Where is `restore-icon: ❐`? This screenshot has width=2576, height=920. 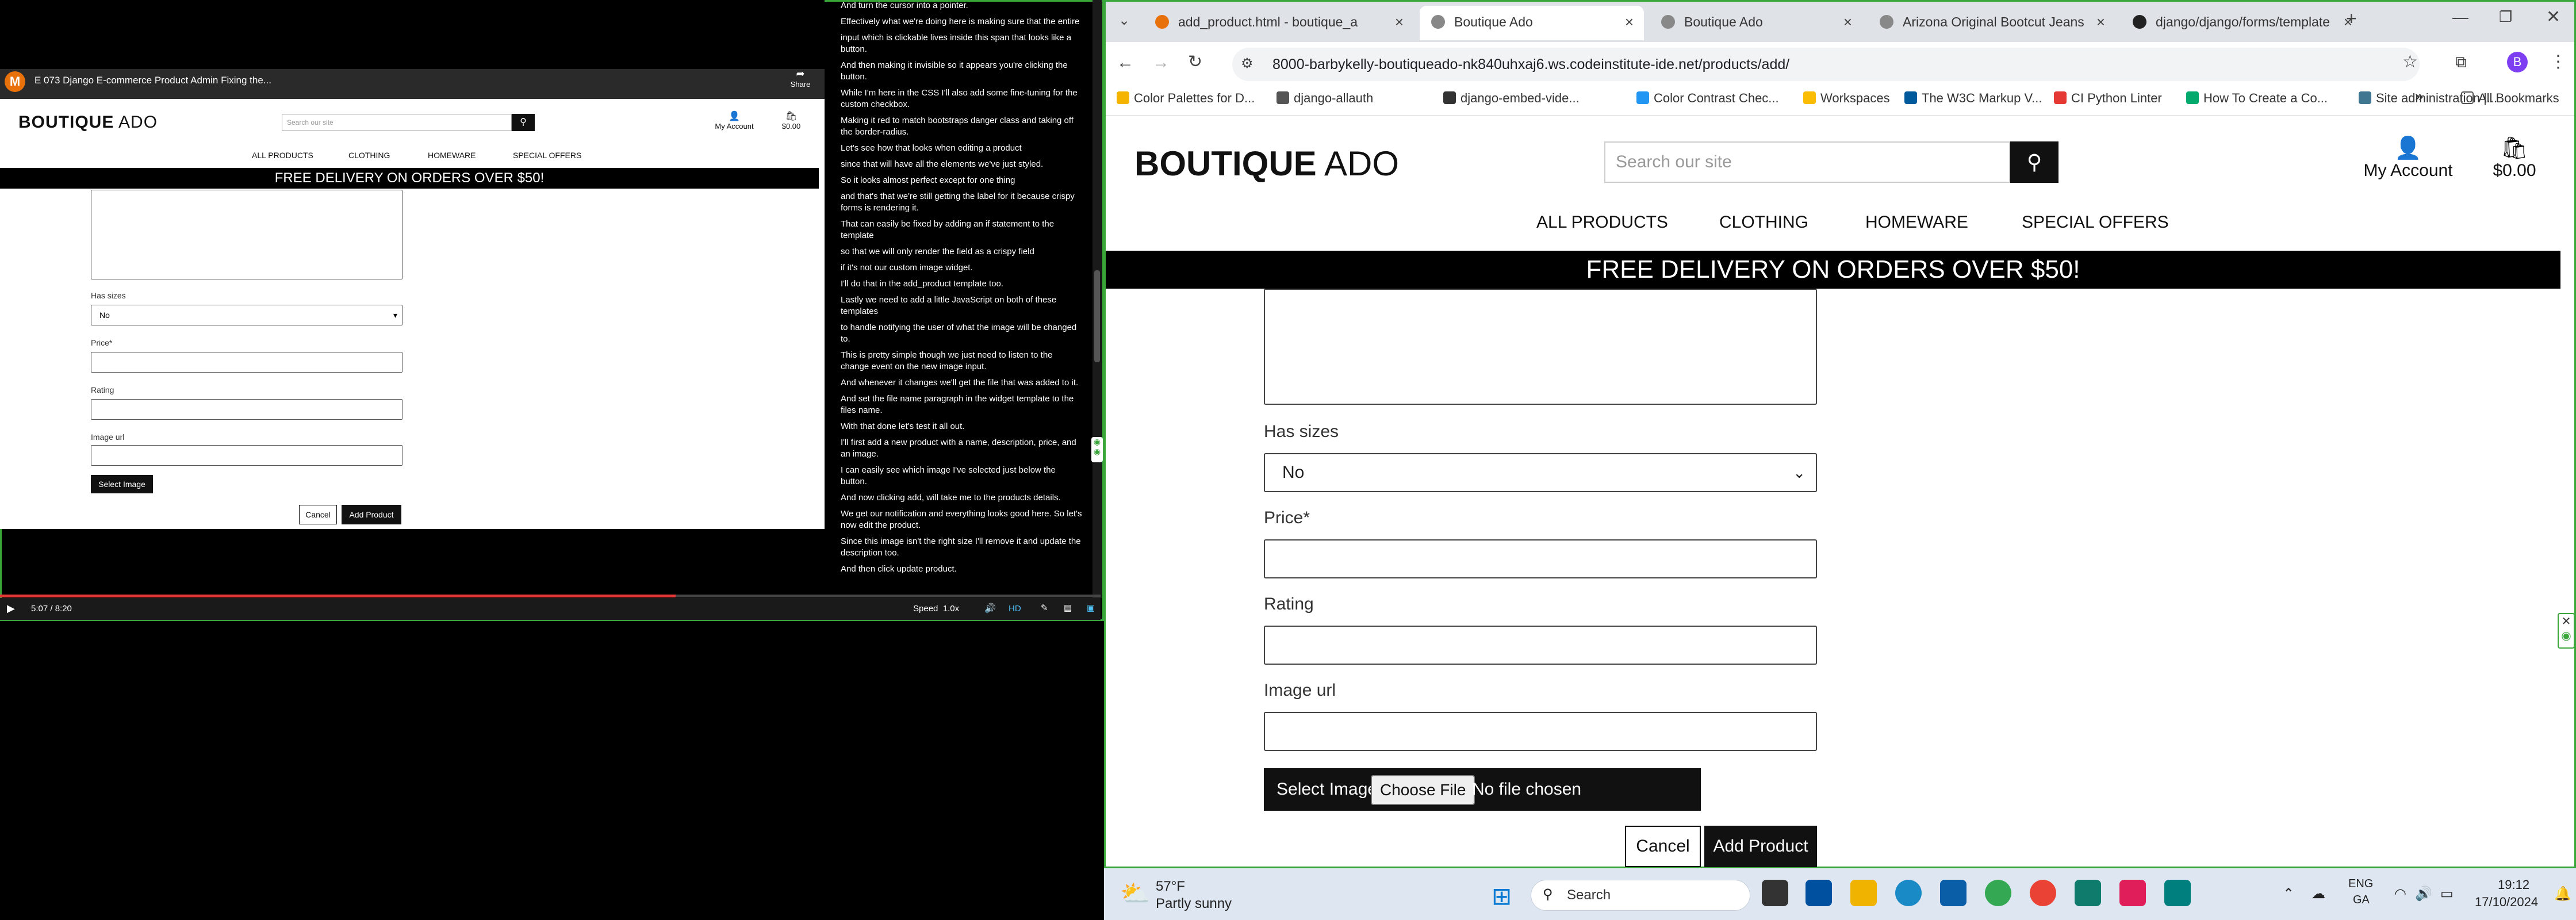
restore-icon: ❐ is located at coordinates (2505, 17).